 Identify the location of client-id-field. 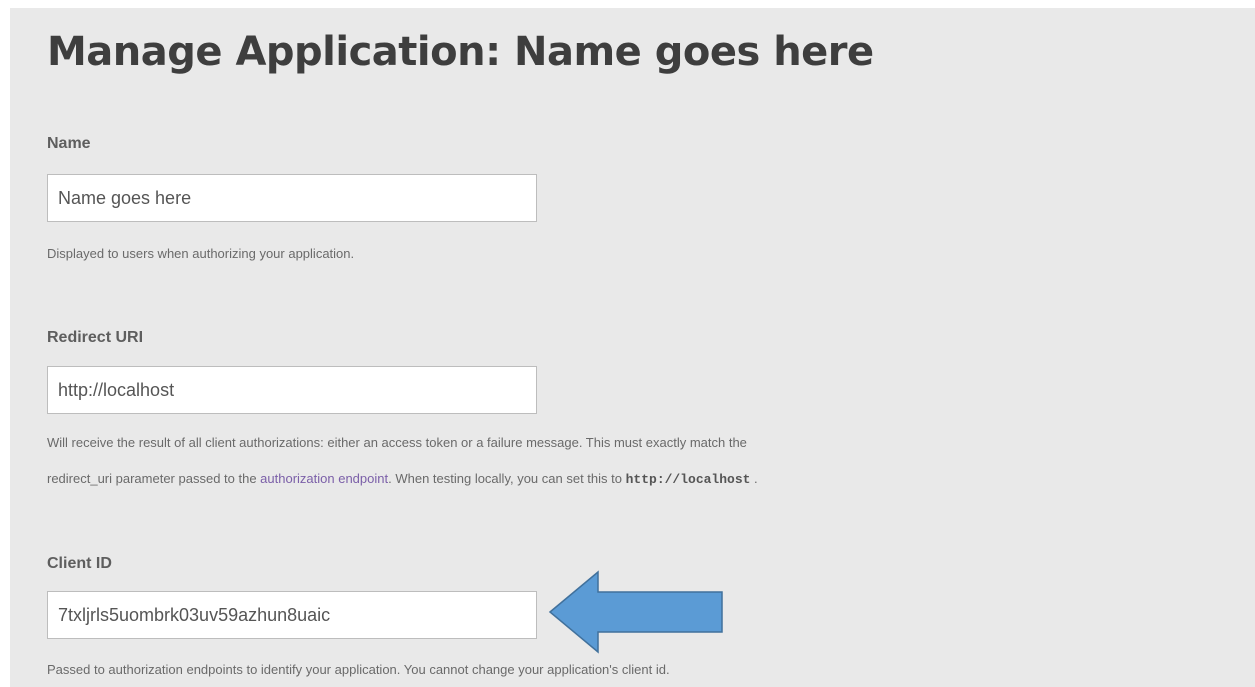
(292, 615).